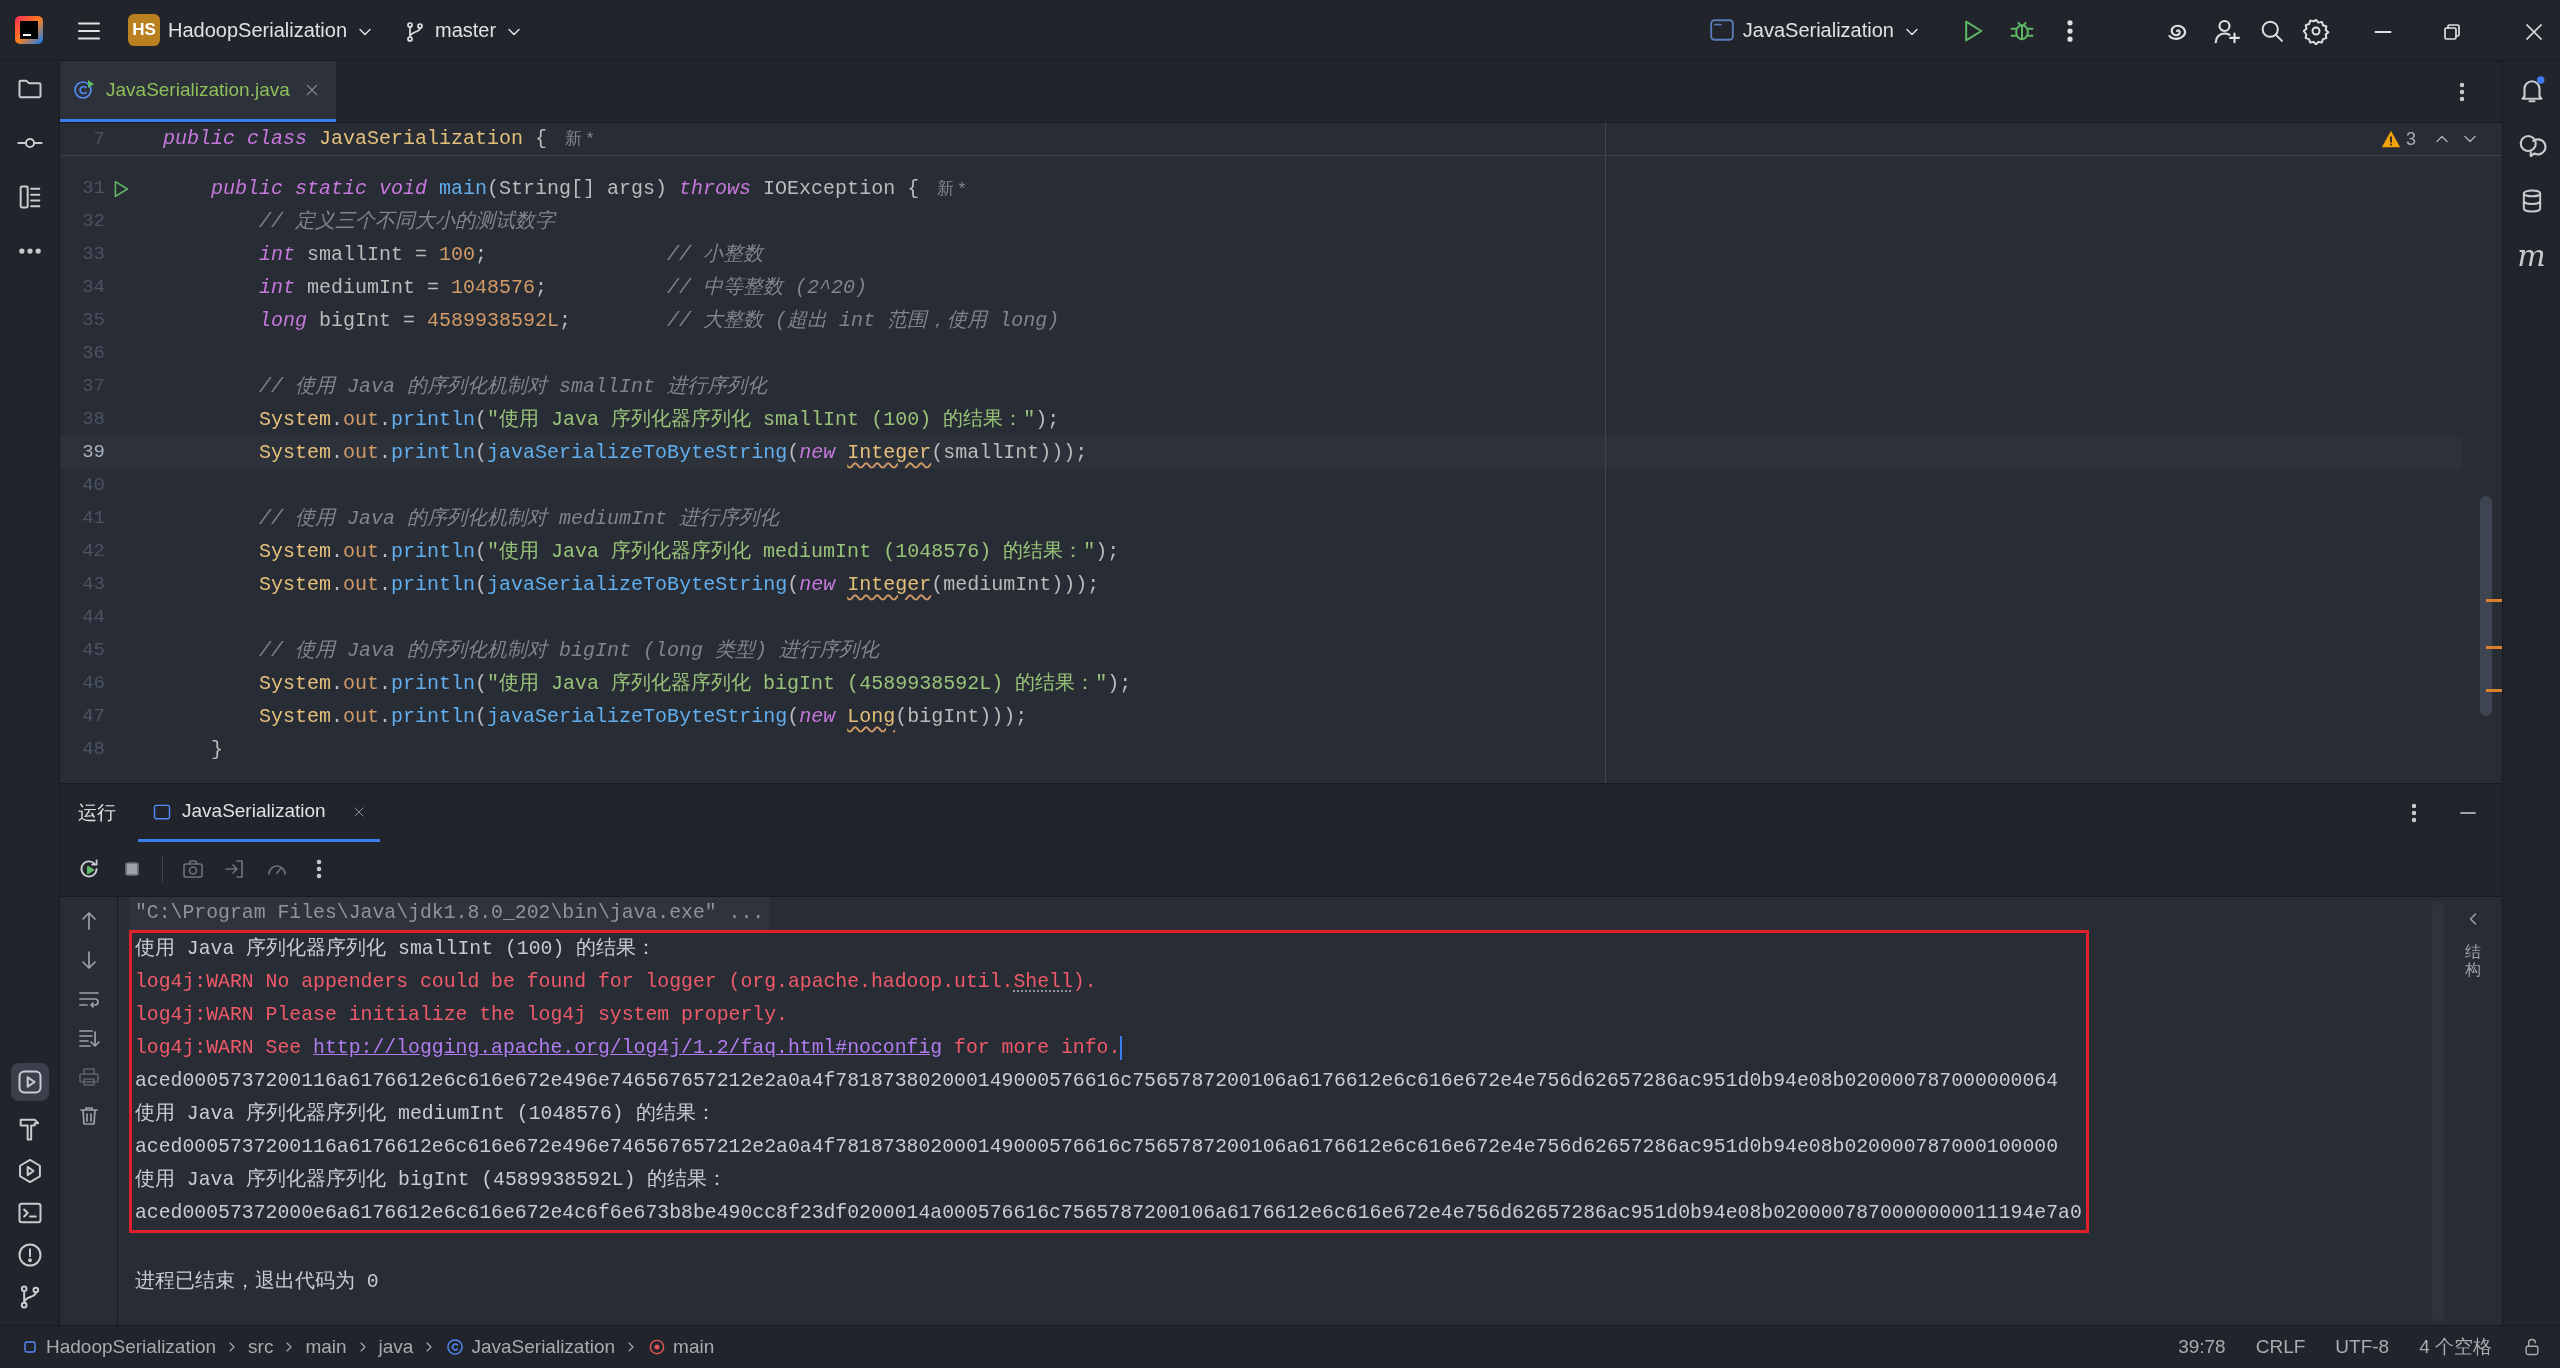 This screenshot has height=1368, width=2560. Describe the element at coordinates (84, 90) in the screenshot. I see `class-file-icon` at that location.